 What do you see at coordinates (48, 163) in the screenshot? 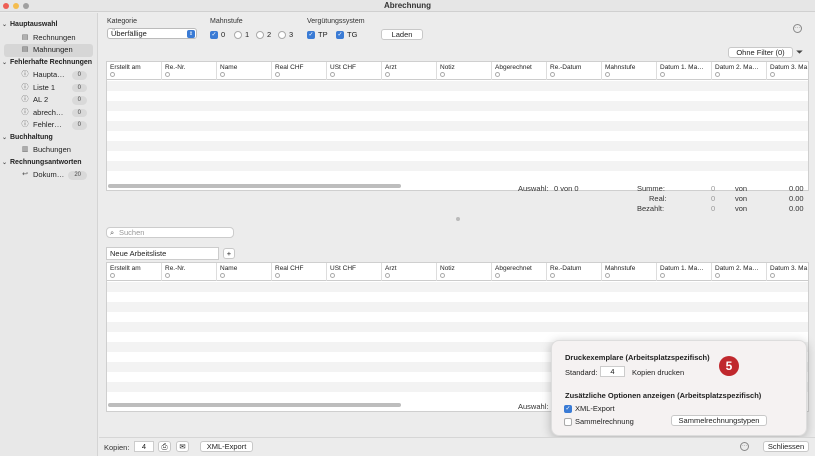
I see `sidebar-group-rechnungsantworten: ⌄ Rechnungsantworten` at bounding box center [48, 163].